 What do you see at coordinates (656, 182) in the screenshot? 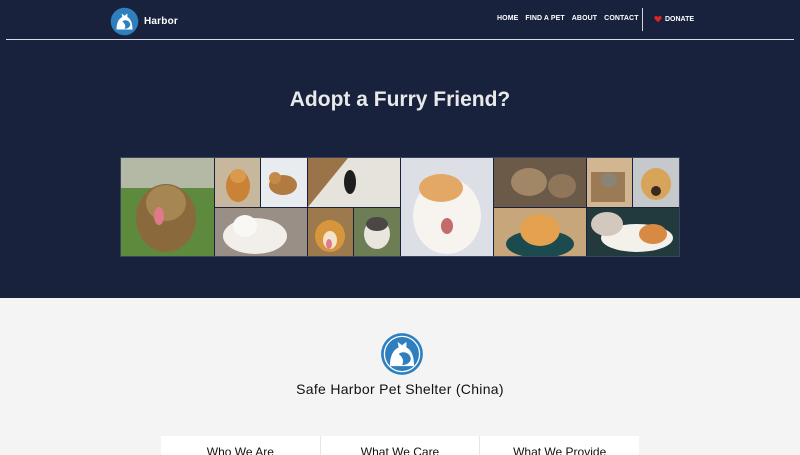
I see `golden-retriever-photo` at bounding box center [656, 182].